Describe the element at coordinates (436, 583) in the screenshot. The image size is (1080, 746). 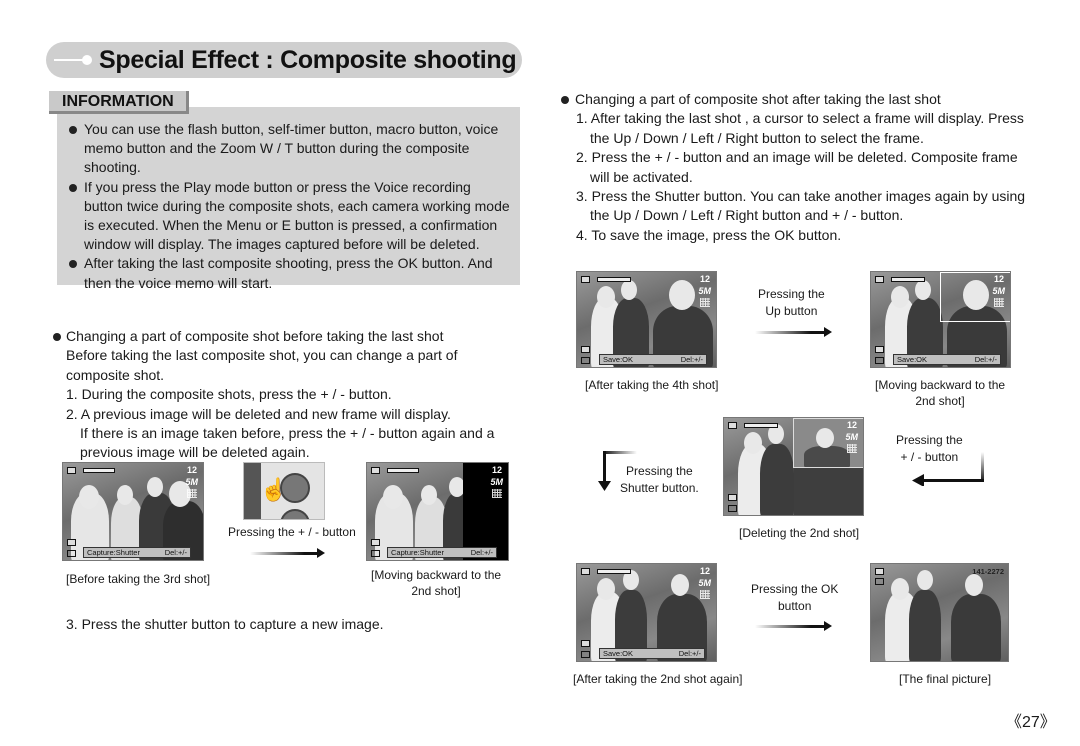
I see `caption-moving-backward: [Moving backward to the 2nd shot]` at that location.